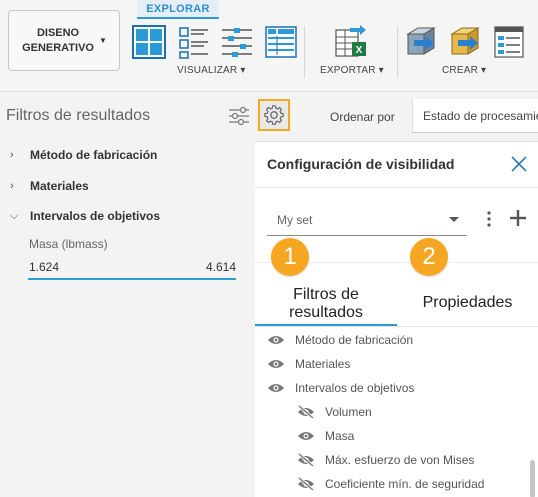 This screenshot has height=497, width=538. I want to click on tree-item-manufacturing: › Método de fabricación, so click(83, 155).